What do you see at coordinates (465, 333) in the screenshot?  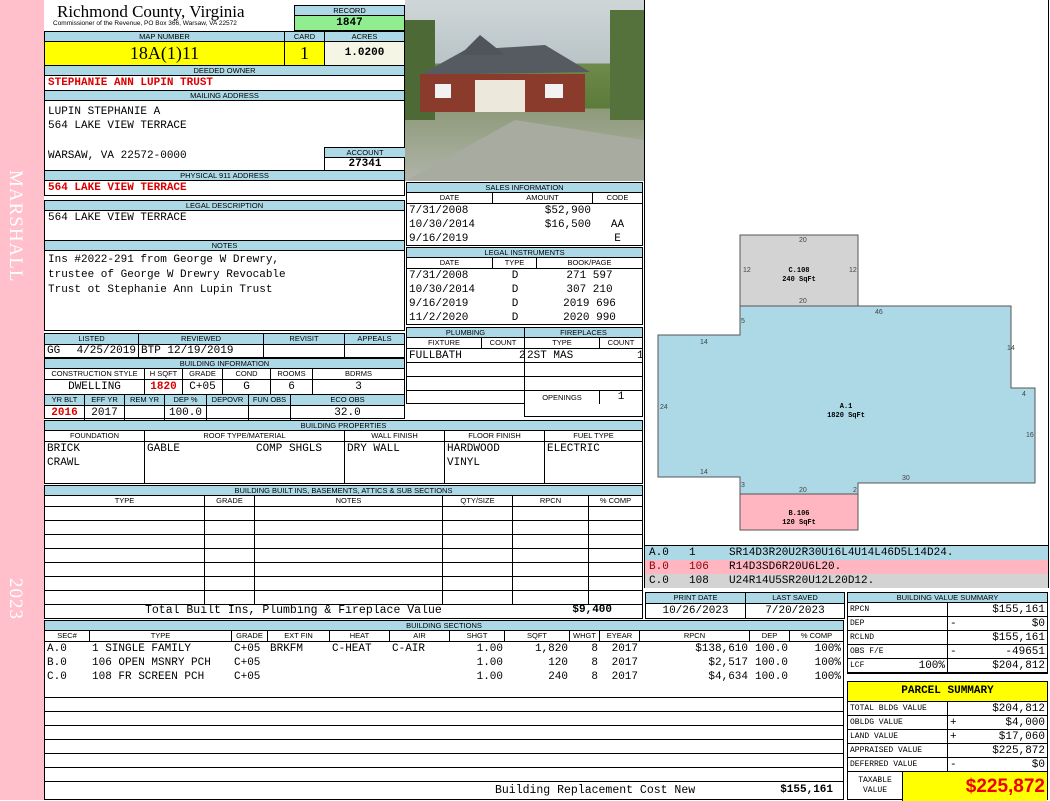 I see `plumbing-label: PLUMBING` at bounding box center [465, 333].